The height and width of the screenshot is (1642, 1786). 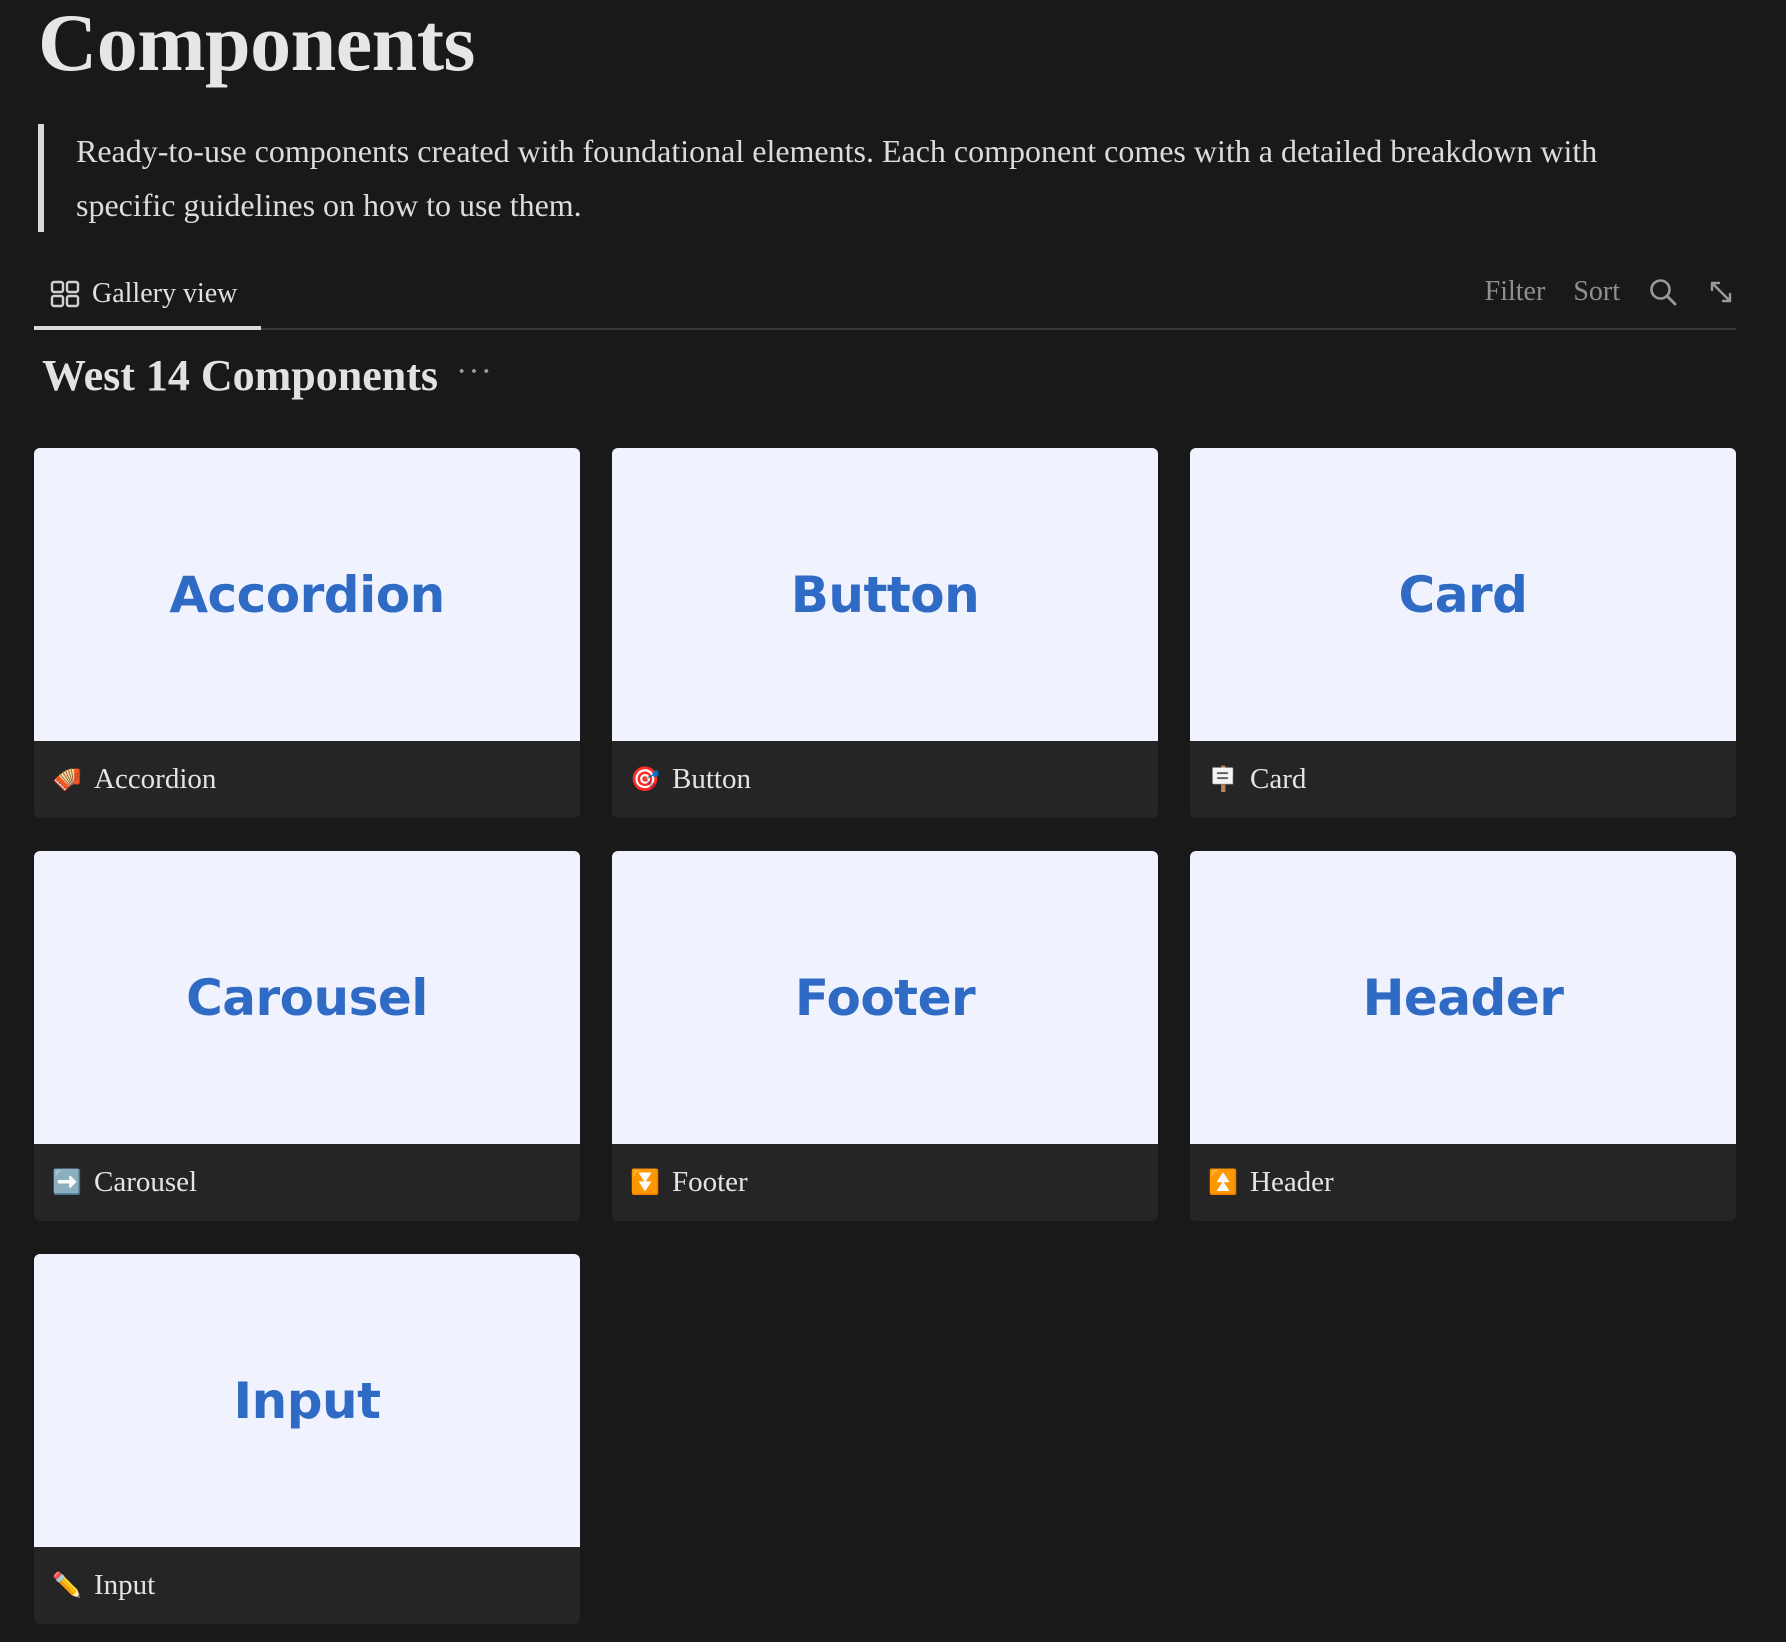 What do you see at coordinates (146, 1182) in the screenshot?
I see `card-title: Carousel` at bounding box center [146, 1182].